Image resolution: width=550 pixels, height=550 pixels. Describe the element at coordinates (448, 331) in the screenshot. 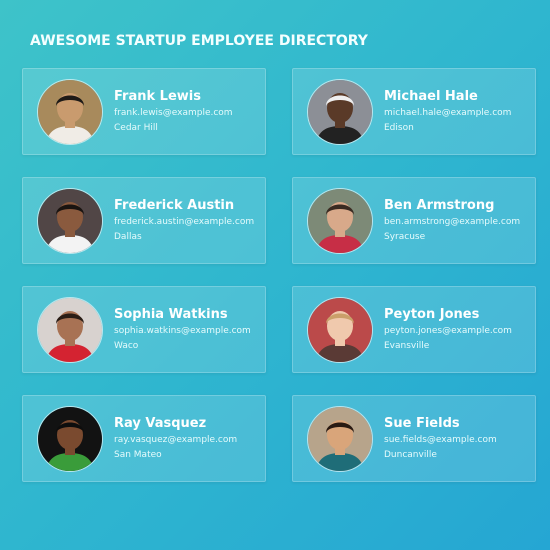

I see `employee-email: peyton.jones@example.com` at that location.